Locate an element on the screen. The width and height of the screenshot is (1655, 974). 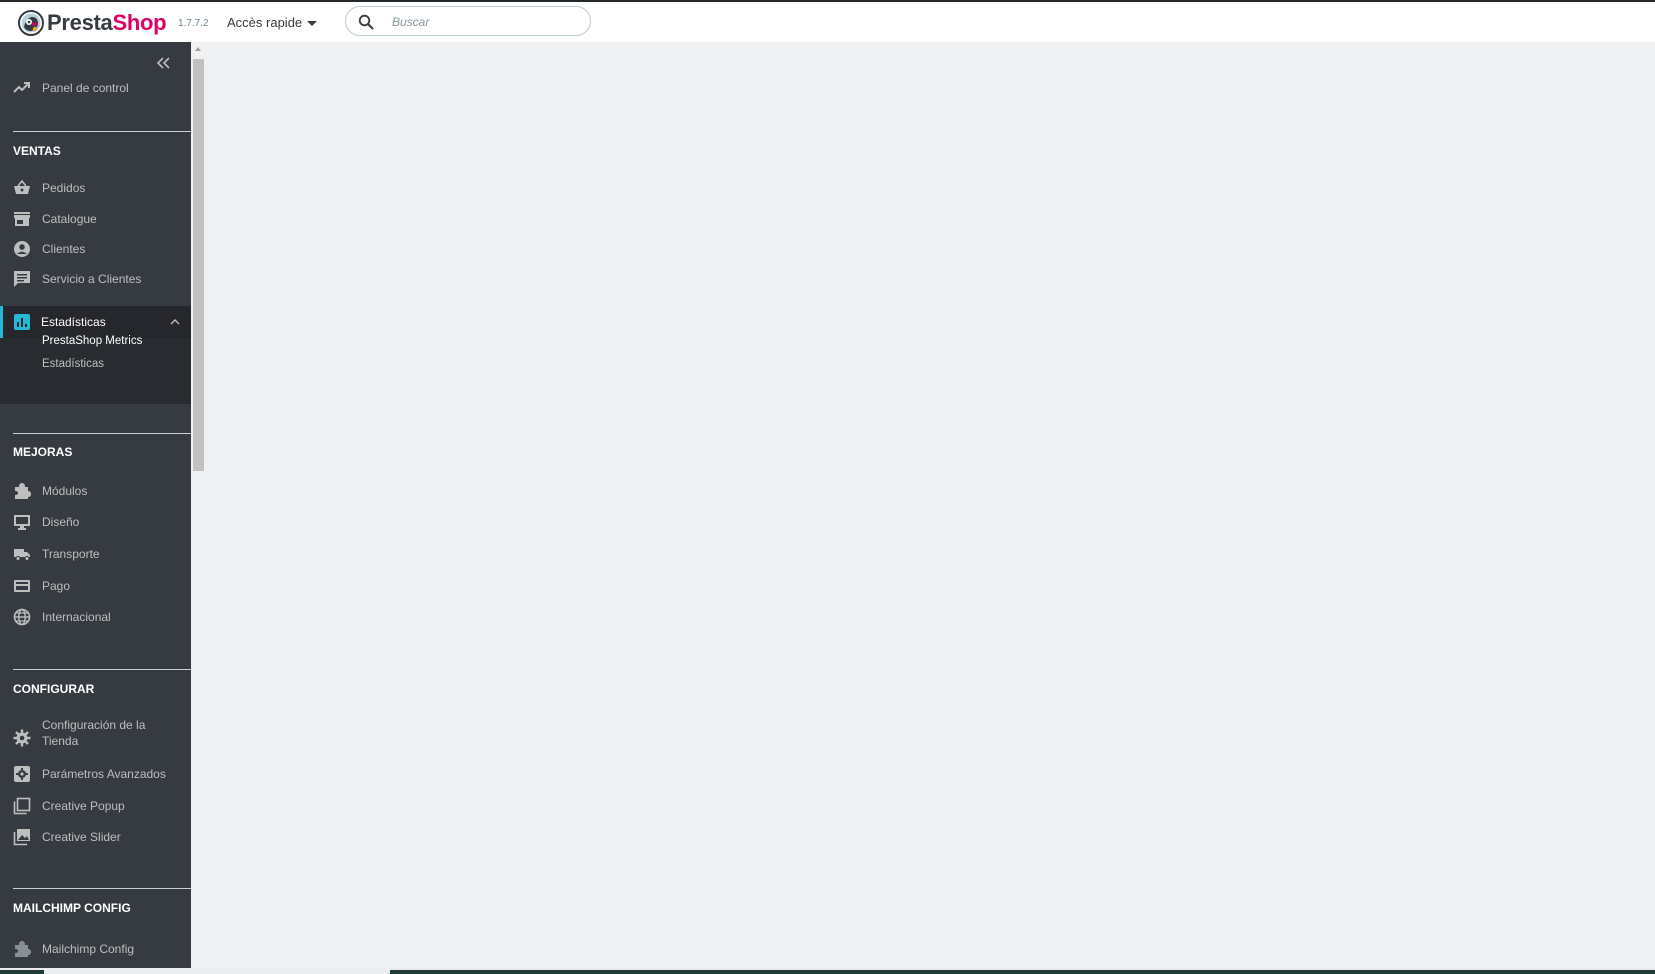
sidebar-item-label: Configuración de la Tienda is located at coordinates (94, 733).